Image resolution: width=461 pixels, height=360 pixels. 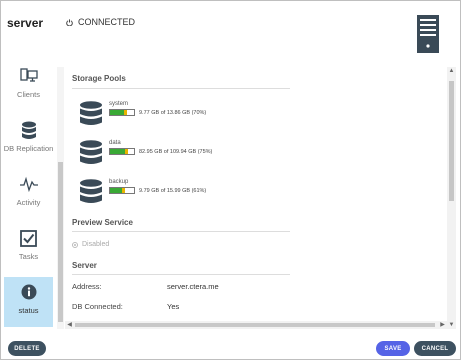 What do you see at coordinates (28, 248) in the screenshot?
I see `sidebar-item-tasks: Tasks` at bounding box center [28, 248].